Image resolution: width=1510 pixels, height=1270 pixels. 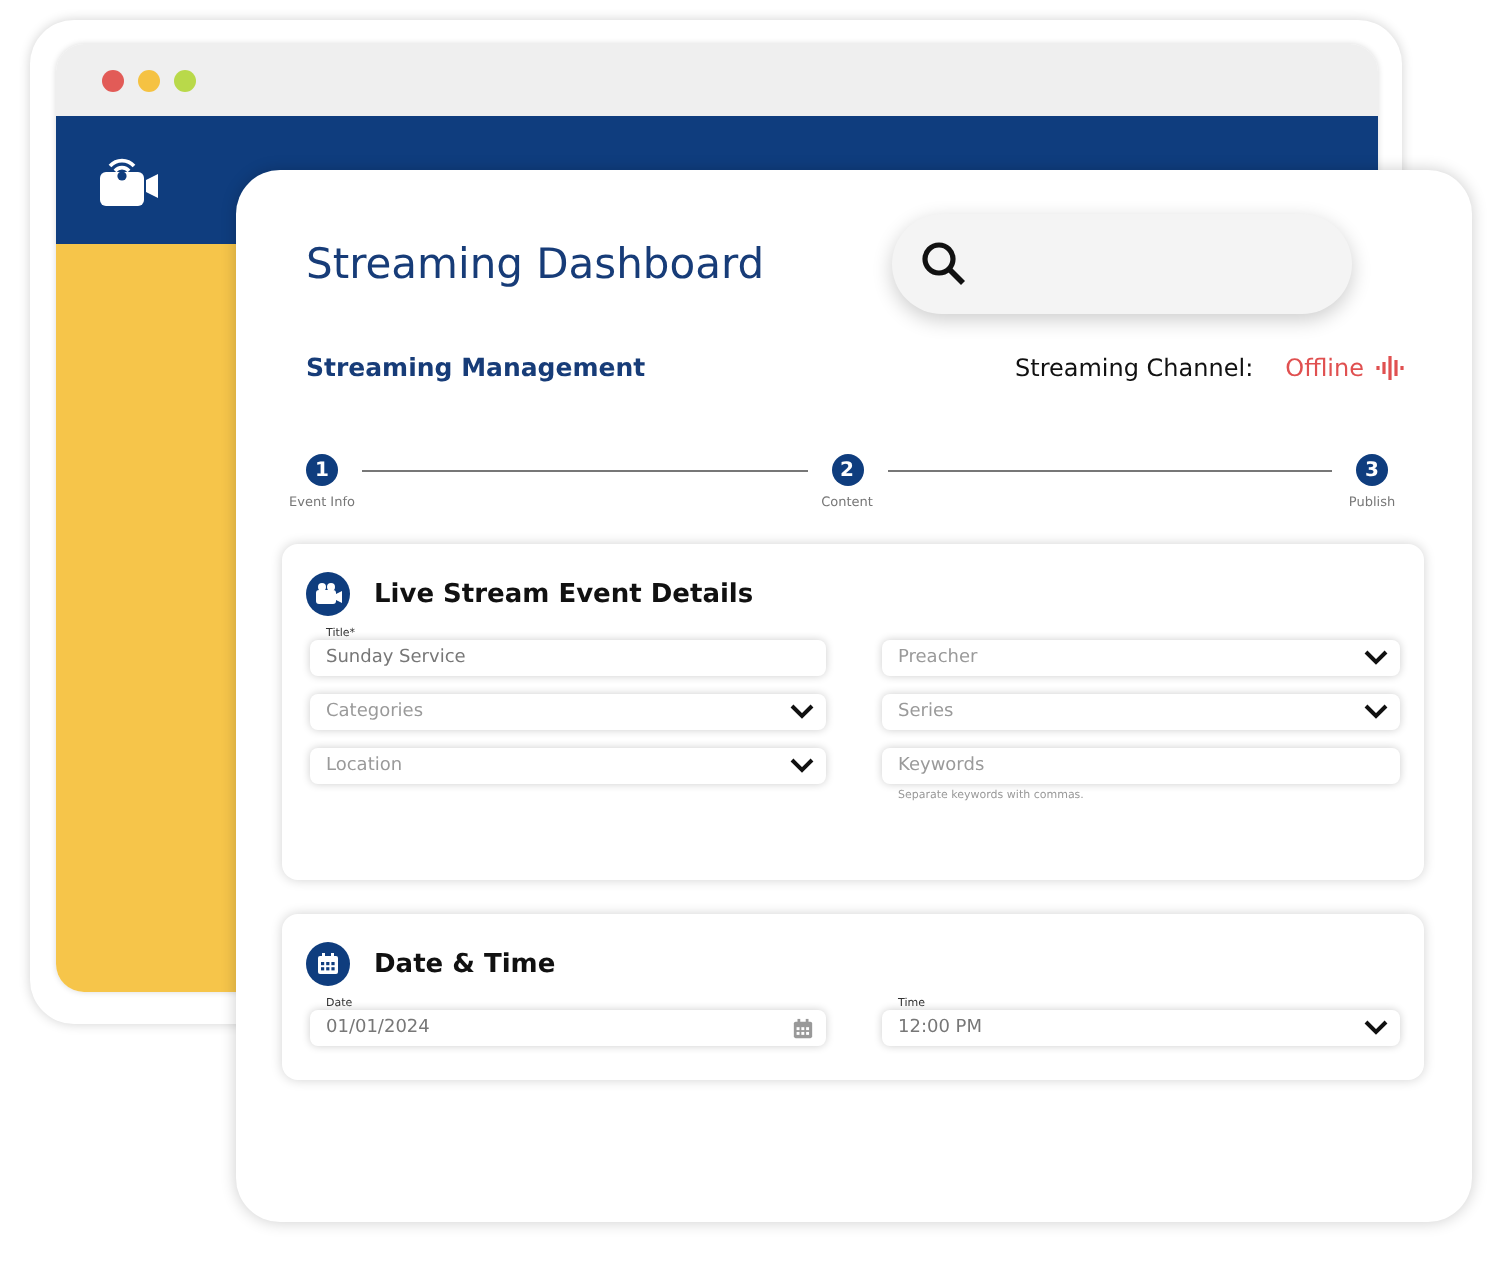 I want to click on search-field, so click(x=1122, y=264).